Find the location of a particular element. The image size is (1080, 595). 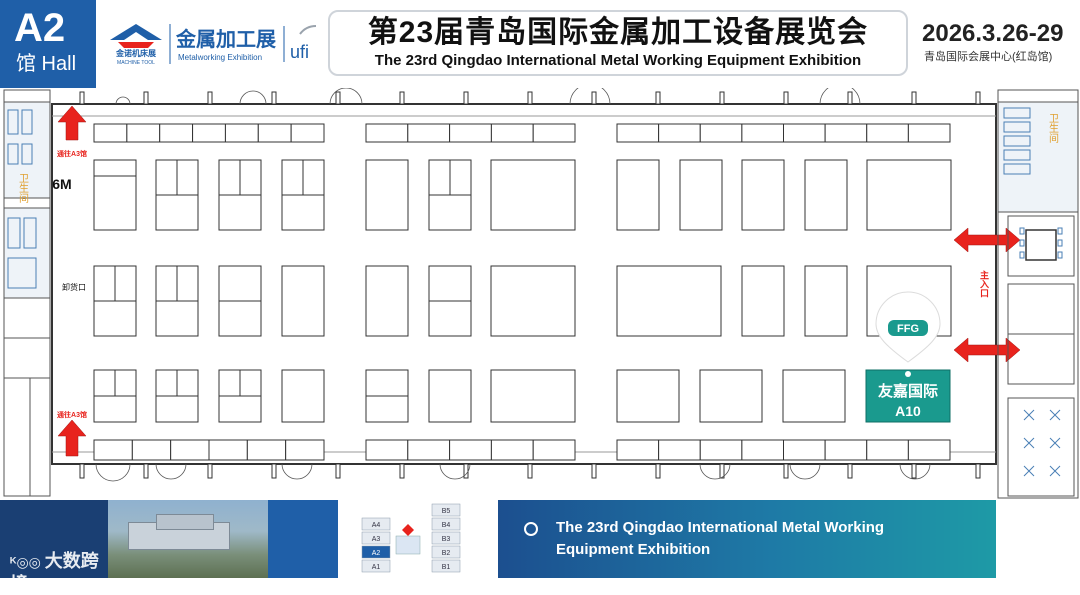

right-service-area: 卫生间 is located at coordinates (1038, 294).